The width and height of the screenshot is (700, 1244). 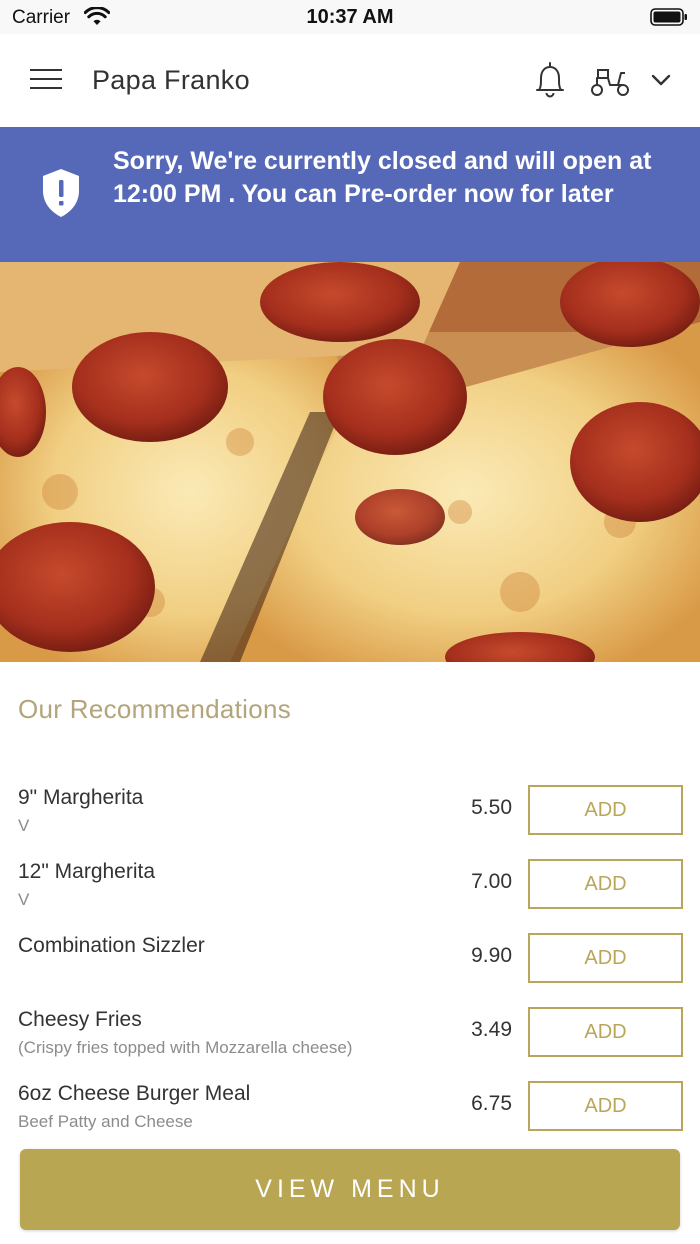 What do you see at coordinates (668, 17) in the screenshot?
I see `battery-icon` at bounding box center [668, 17].